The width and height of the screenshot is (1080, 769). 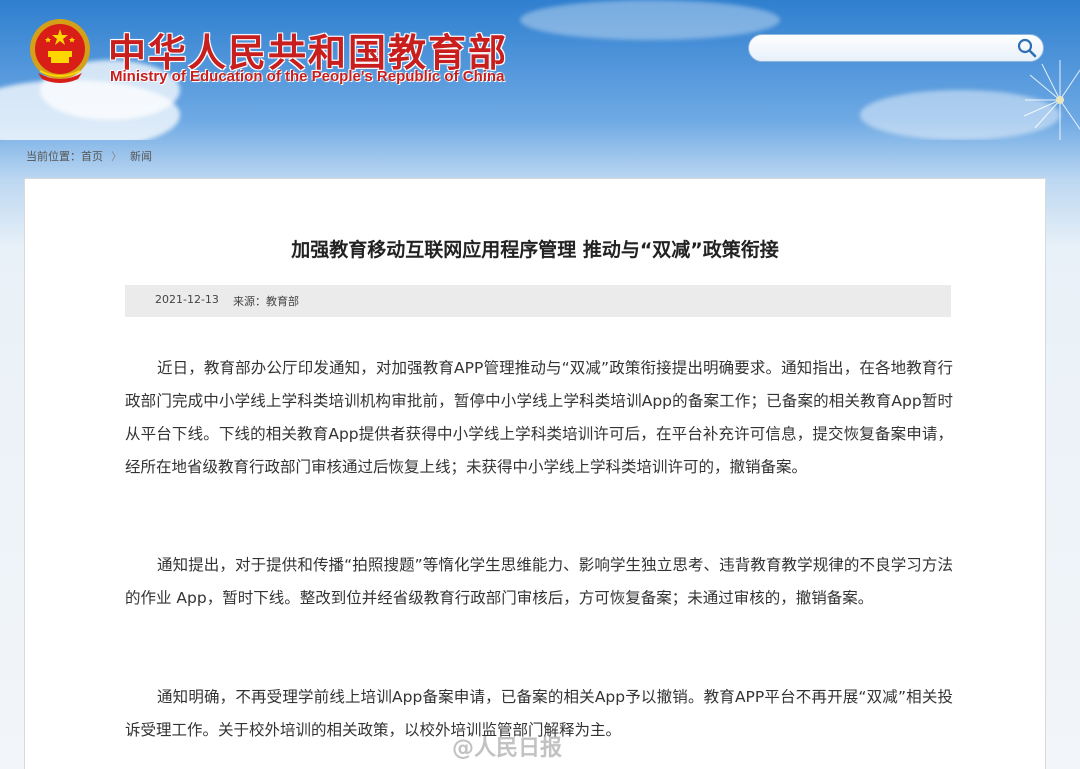 I want to click on article-date: 2021-12-13, so click(x=187, y=299).